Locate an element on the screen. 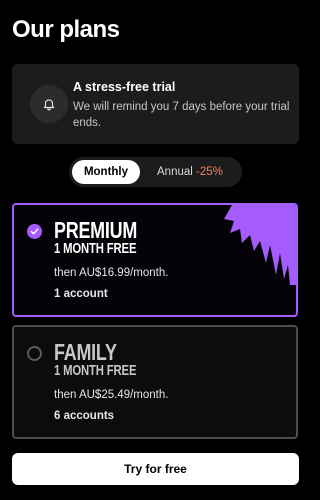  bell-icon is located at coordinates (49, 104).